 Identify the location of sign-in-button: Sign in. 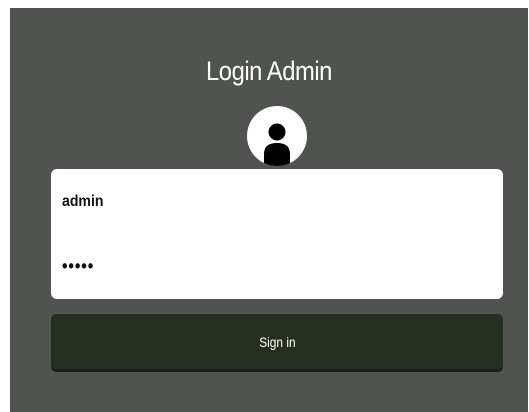
(277, 341).